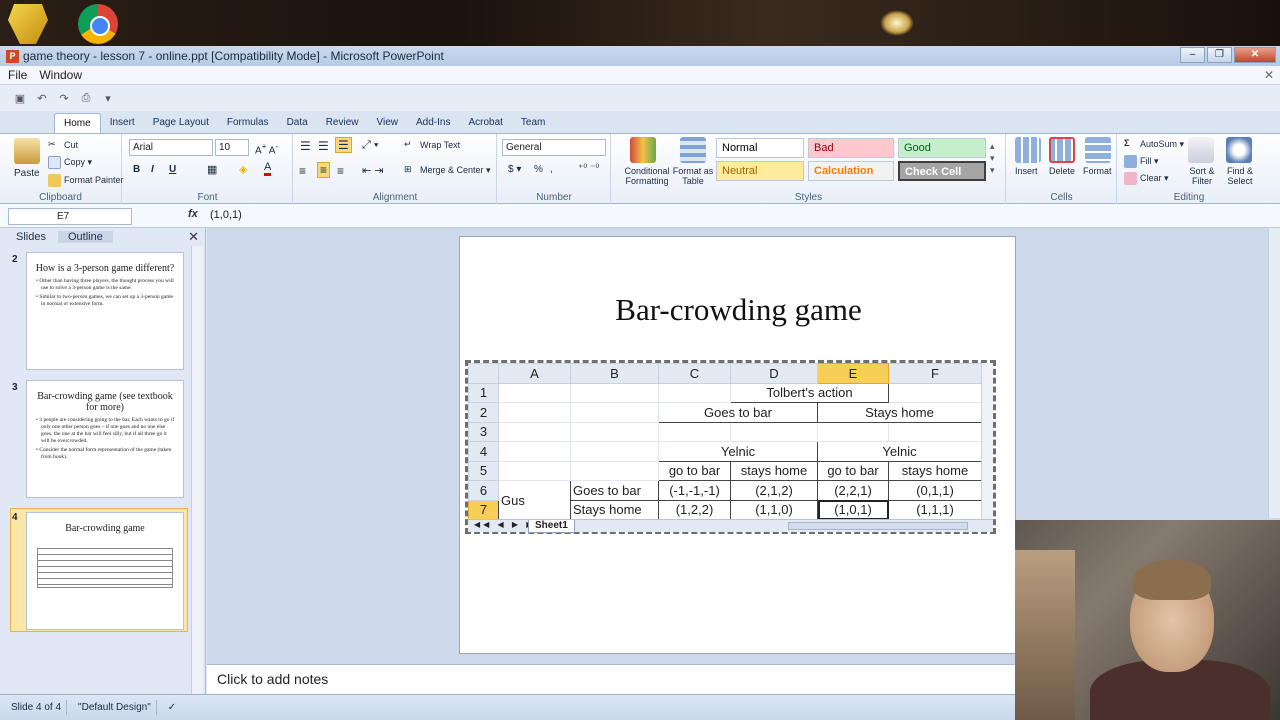 The width and height of the screenshot is (1280, 720). I want to click on style-calculation: Calculation, so click(851, 171).